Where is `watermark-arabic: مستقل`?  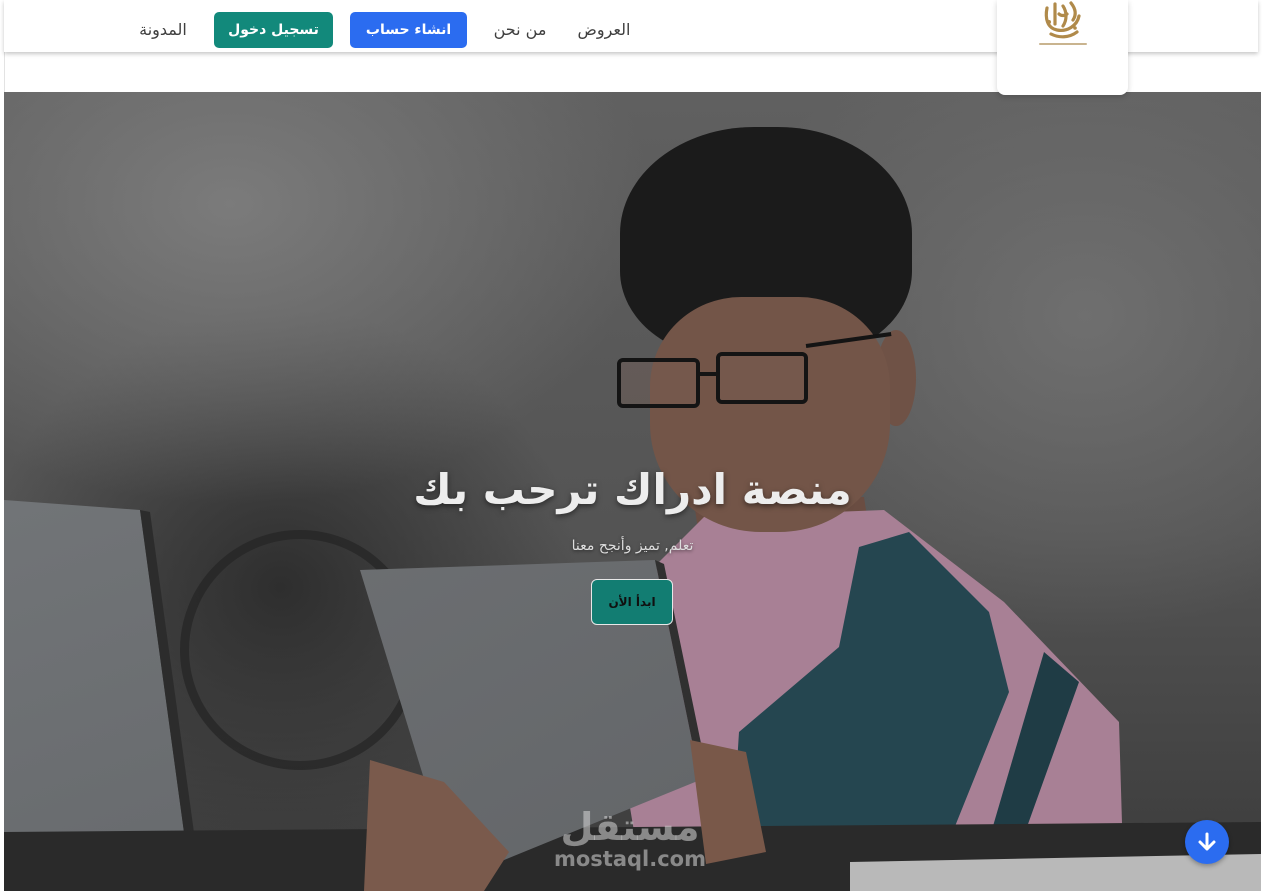
watermark-arabic: مستقل is located at coordinates (630, 827).